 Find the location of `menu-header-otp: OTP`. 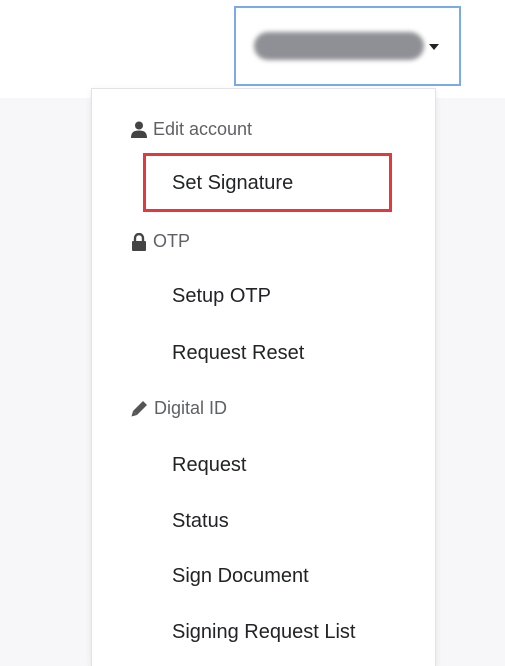

menu-header-otp: OTP is located at coordinates (160, 241).